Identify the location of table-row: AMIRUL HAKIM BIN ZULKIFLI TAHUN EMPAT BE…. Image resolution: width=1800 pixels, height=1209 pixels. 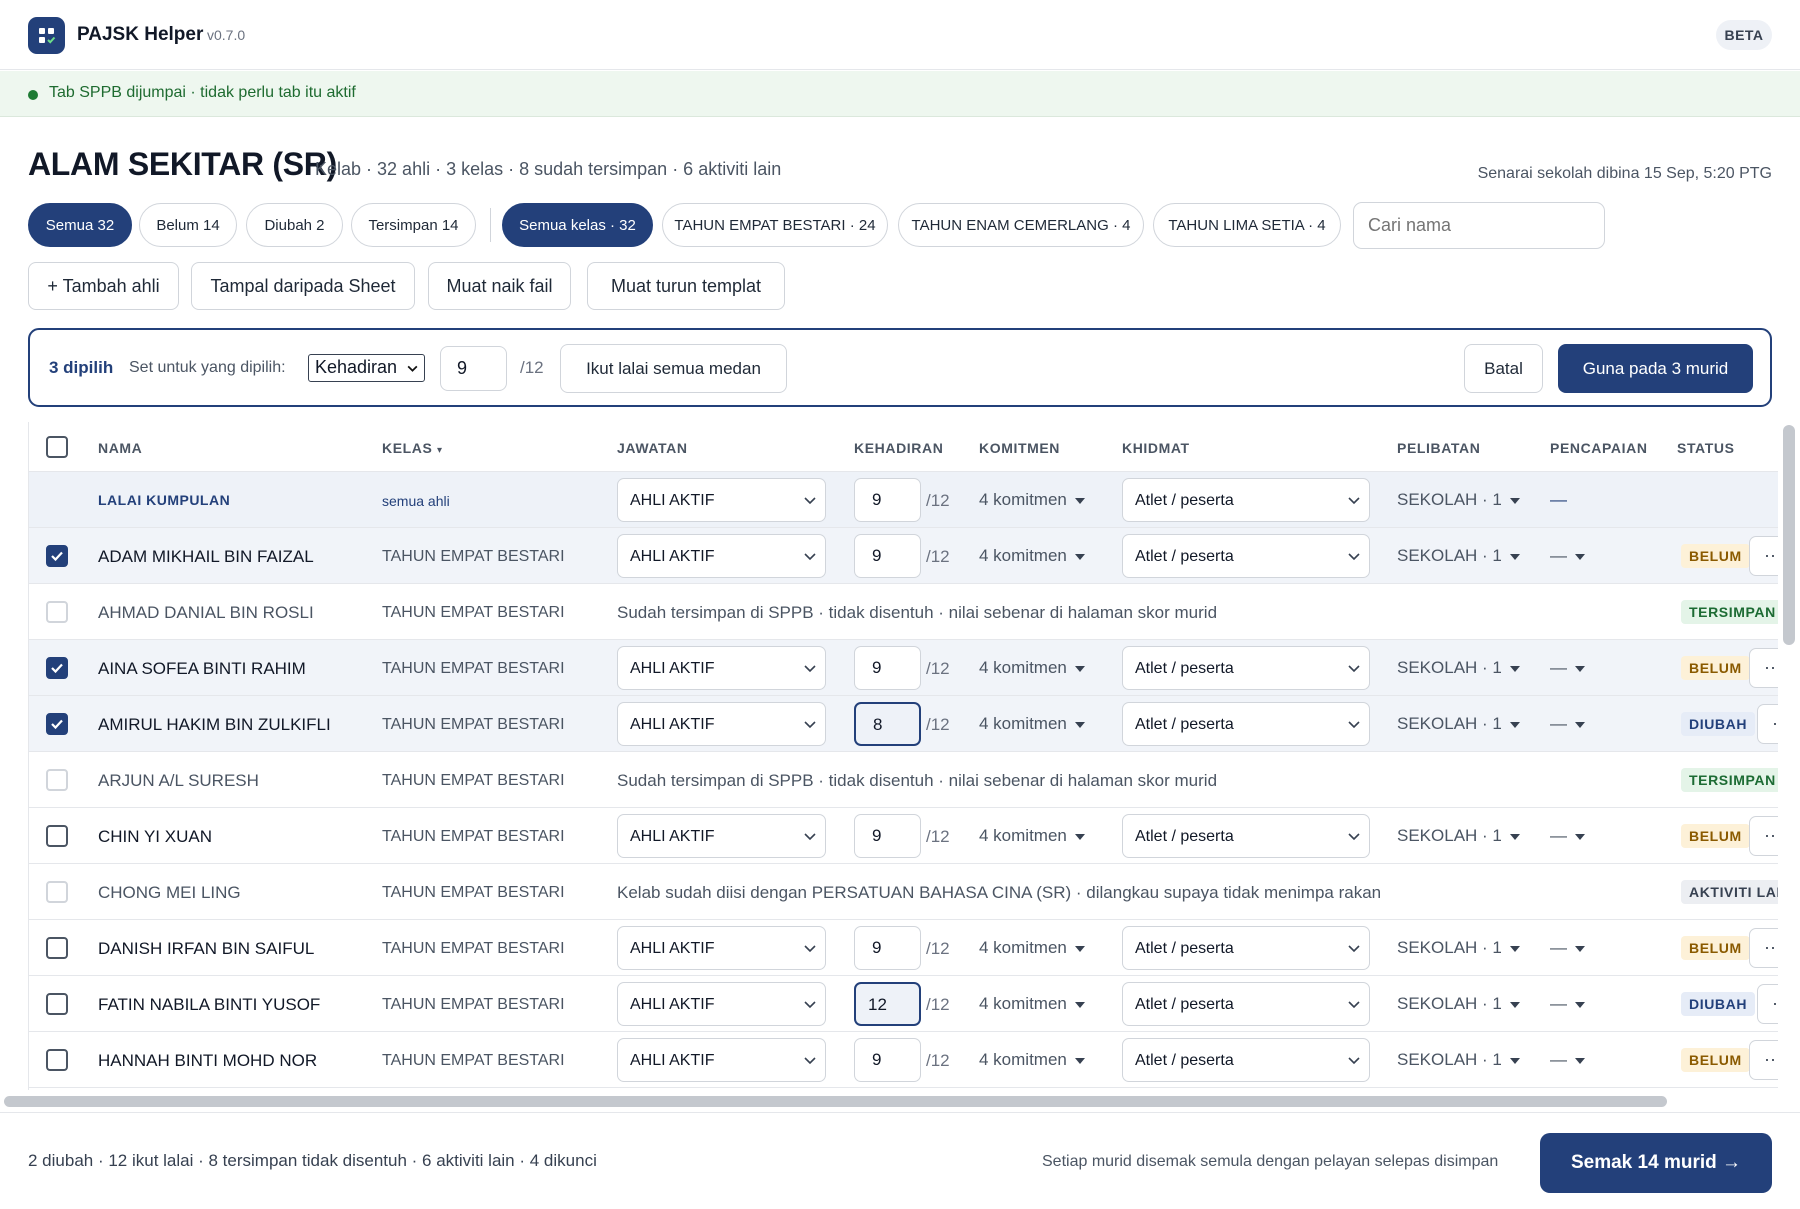
(903, 724).